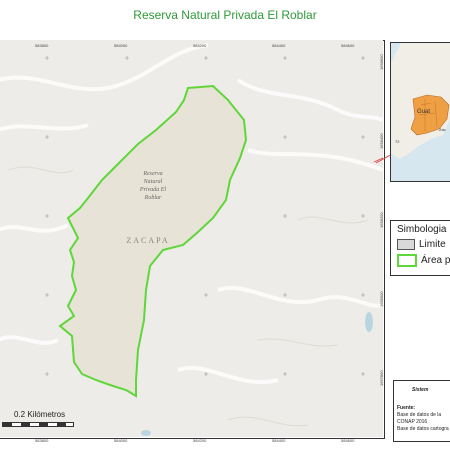  Describe the element at coordinates (42, 440) in the screenshot. I see `x-tick-bottom: 583800` at that location.